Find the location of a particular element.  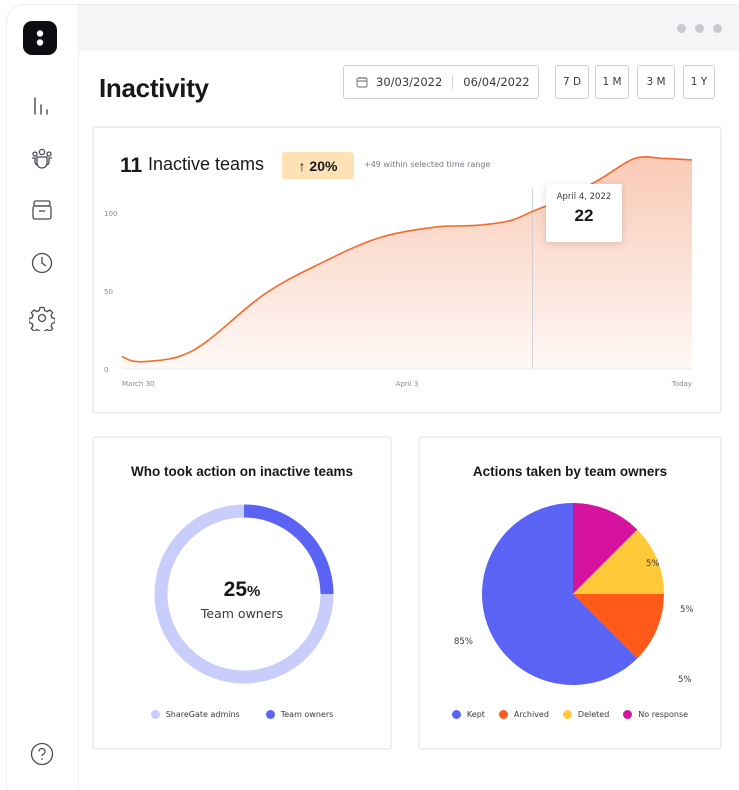

legend-label: Kept is located at coordinates (475, 714).